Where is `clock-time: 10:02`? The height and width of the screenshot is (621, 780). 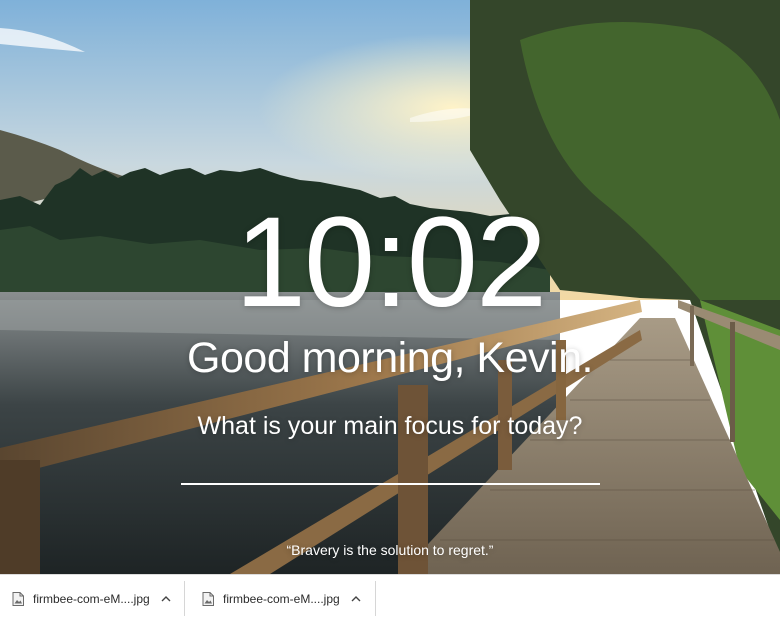 clock-time: 10:02 is located at coordinates (390, 262).